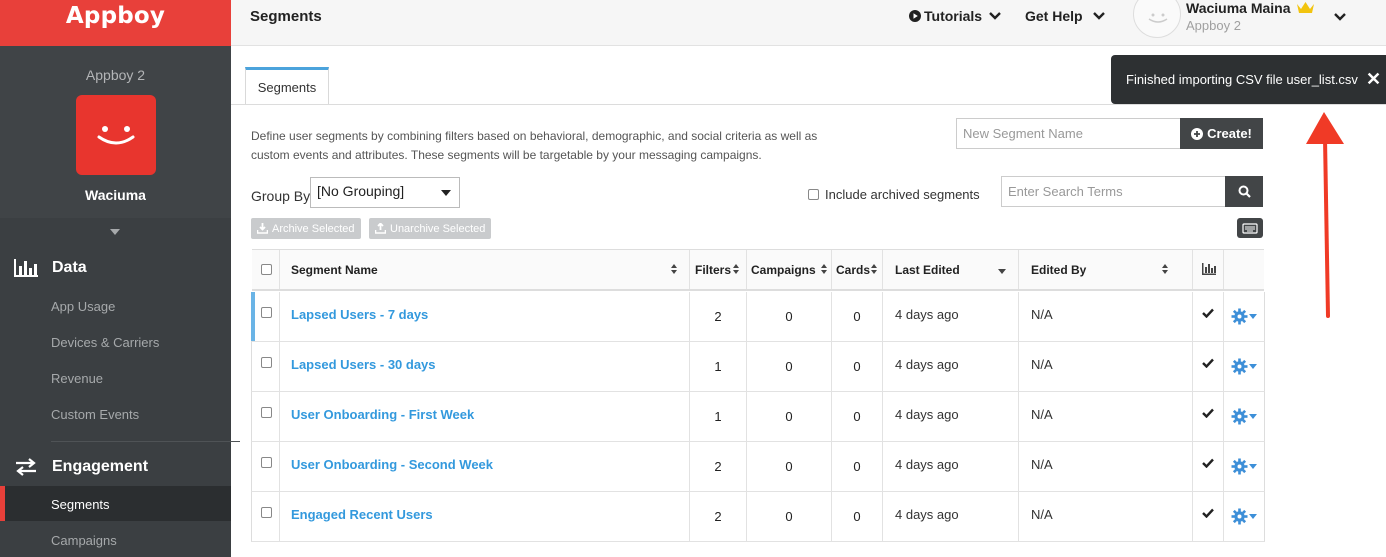  I want to click on group-by-select: [No Grouping], so click(385, 192).